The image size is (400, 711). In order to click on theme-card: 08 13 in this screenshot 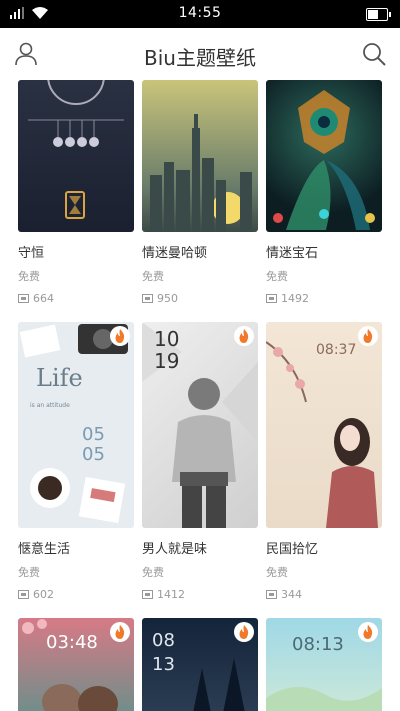, I will do `click(200, 664)`.